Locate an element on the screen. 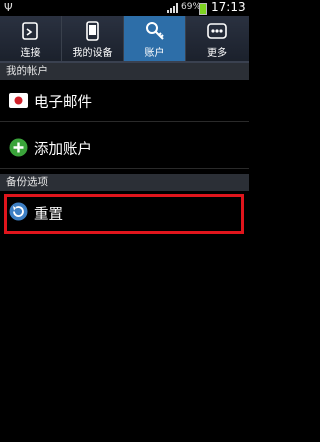 Image resolution: width=320 pixels, height=442 pixels. tab-more: 更多 is located at coordinates (217, 38).